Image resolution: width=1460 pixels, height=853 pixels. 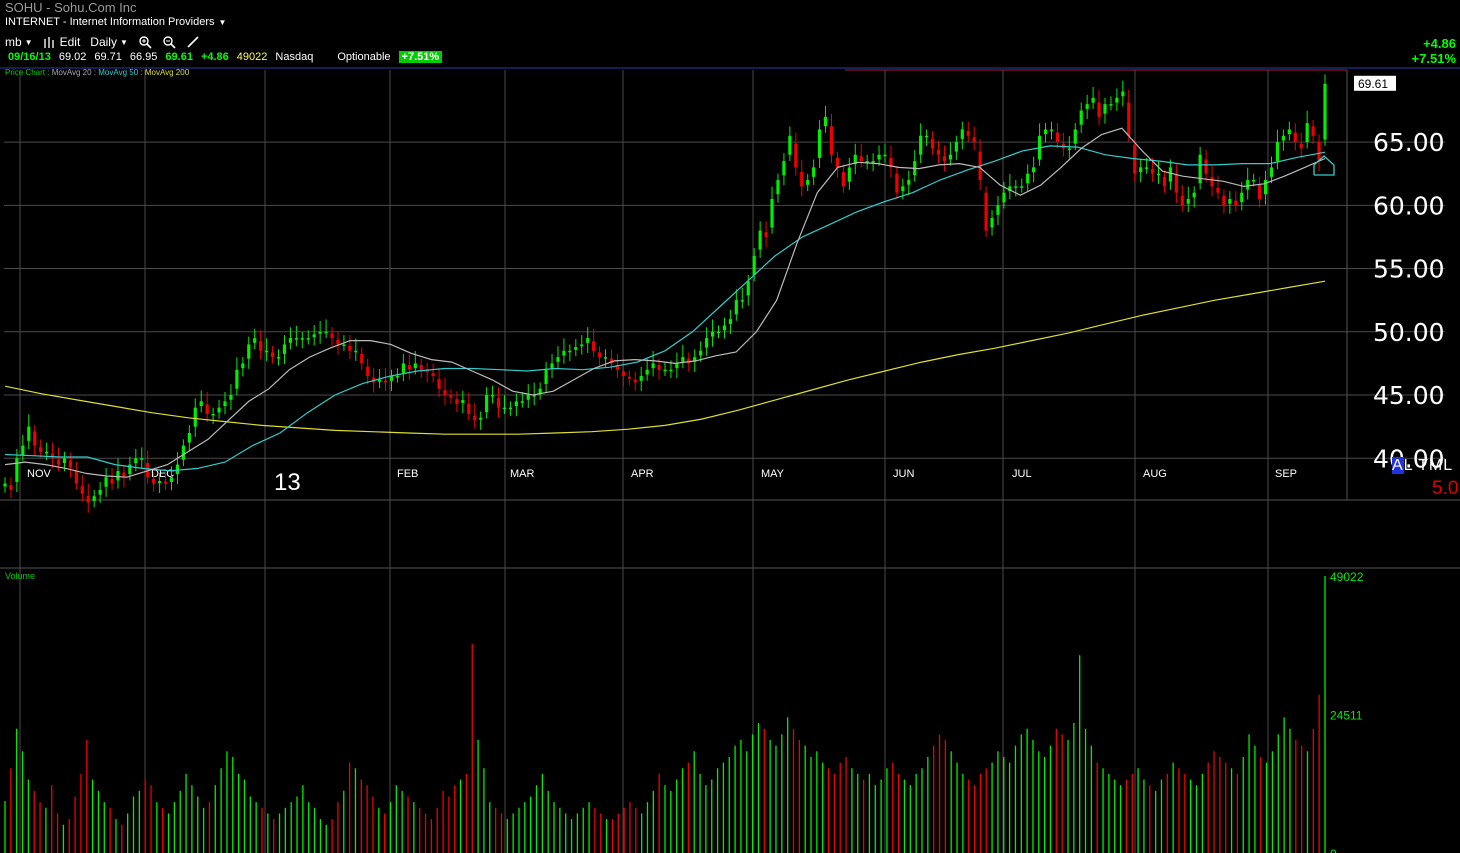 What do you see at coordinates (1409, 269) in the screenshot?
I see `price-tick-label: 55.00` at bounding box center [1409, 269].